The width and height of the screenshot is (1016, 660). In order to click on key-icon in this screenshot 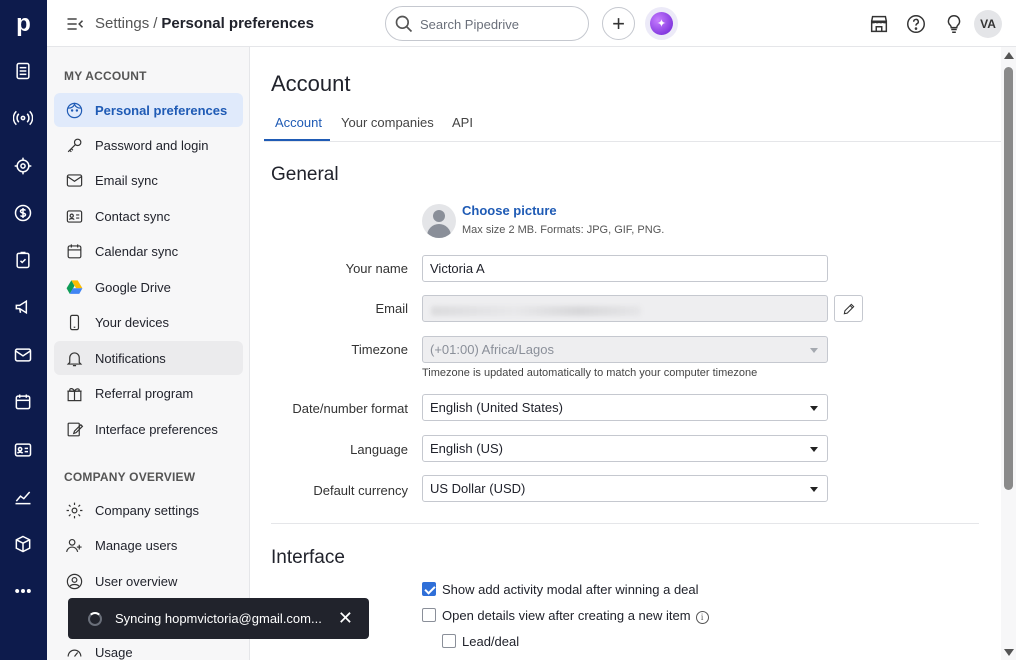, I will do `click(74, 145)`.